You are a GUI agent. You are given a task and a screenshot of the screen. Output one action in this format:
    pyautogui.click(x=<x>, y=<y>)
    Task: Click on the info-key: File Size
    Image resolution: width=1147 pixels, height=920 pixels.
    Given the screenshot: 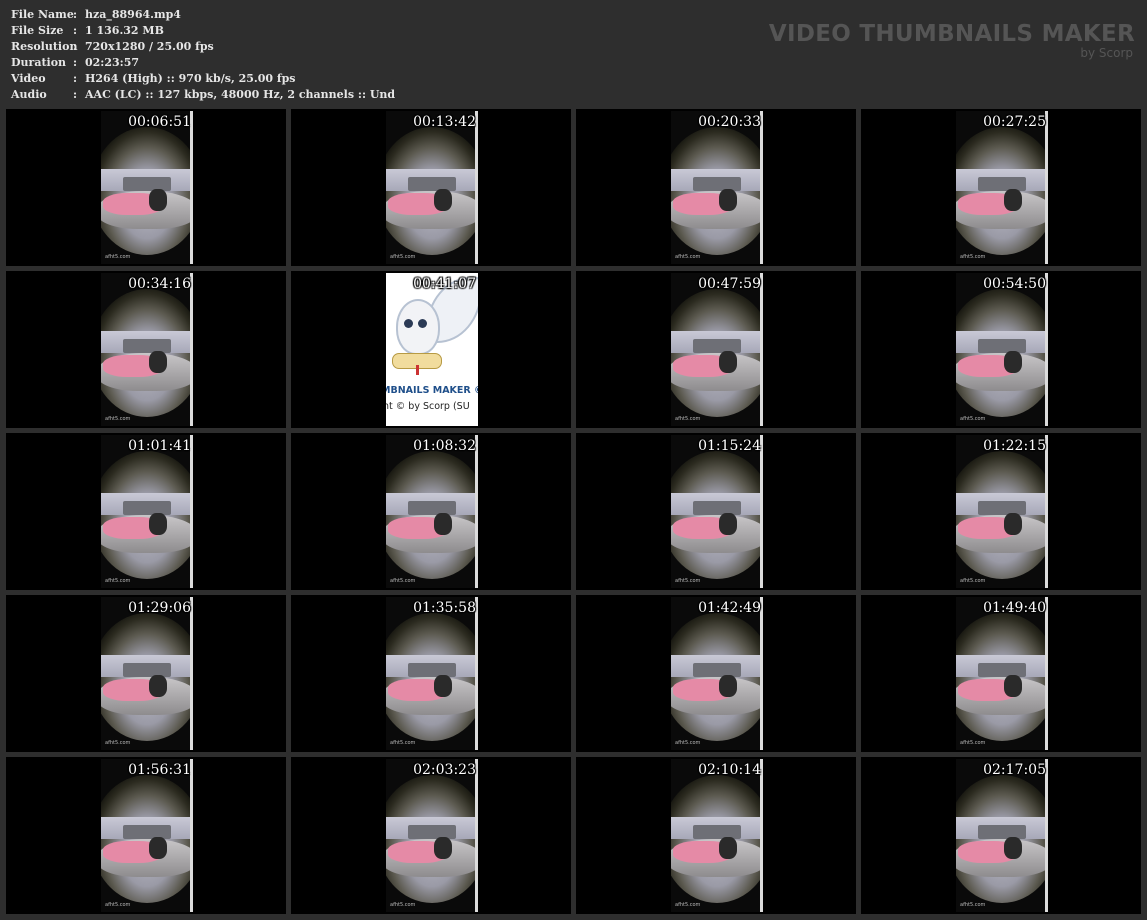 What is the action you would take?
    pyautogui.click(x=37, y=30)
    